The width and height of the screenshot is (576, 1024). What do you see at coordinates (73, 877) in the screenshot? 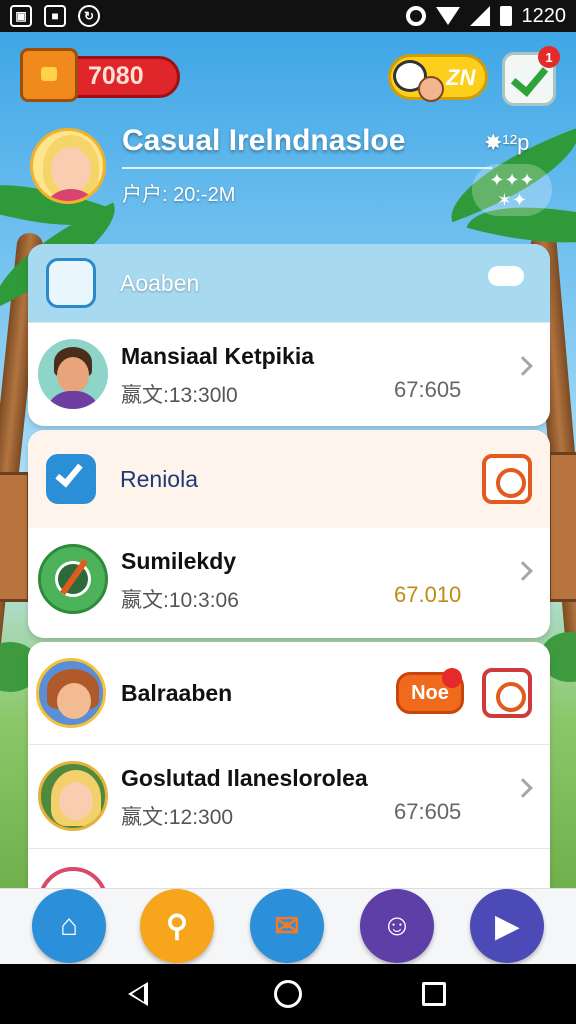
I see `row-avatar-partial` at bounding box center [73, 877].